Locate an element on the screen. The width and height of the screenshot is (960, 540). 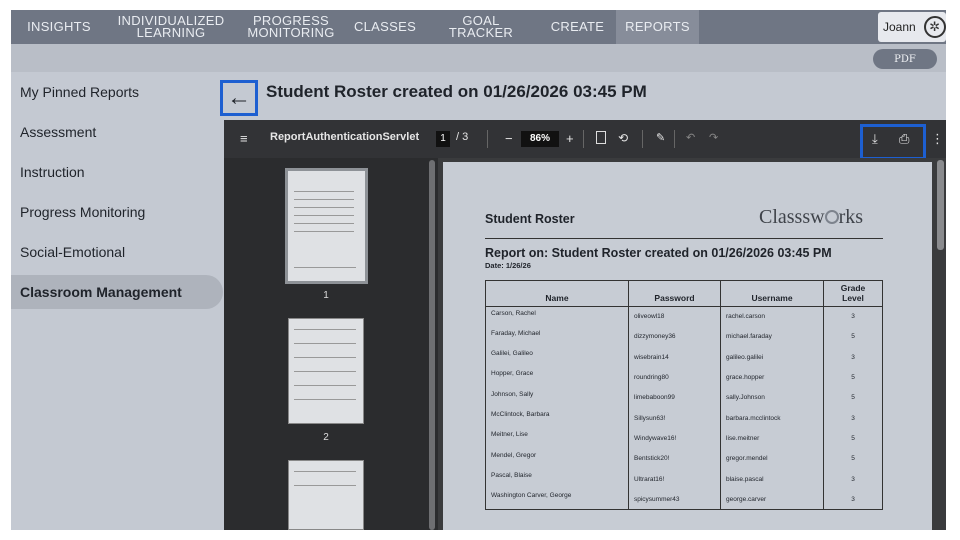
cell-username: barbara.mcclintock is located at coordinates (772, 418).